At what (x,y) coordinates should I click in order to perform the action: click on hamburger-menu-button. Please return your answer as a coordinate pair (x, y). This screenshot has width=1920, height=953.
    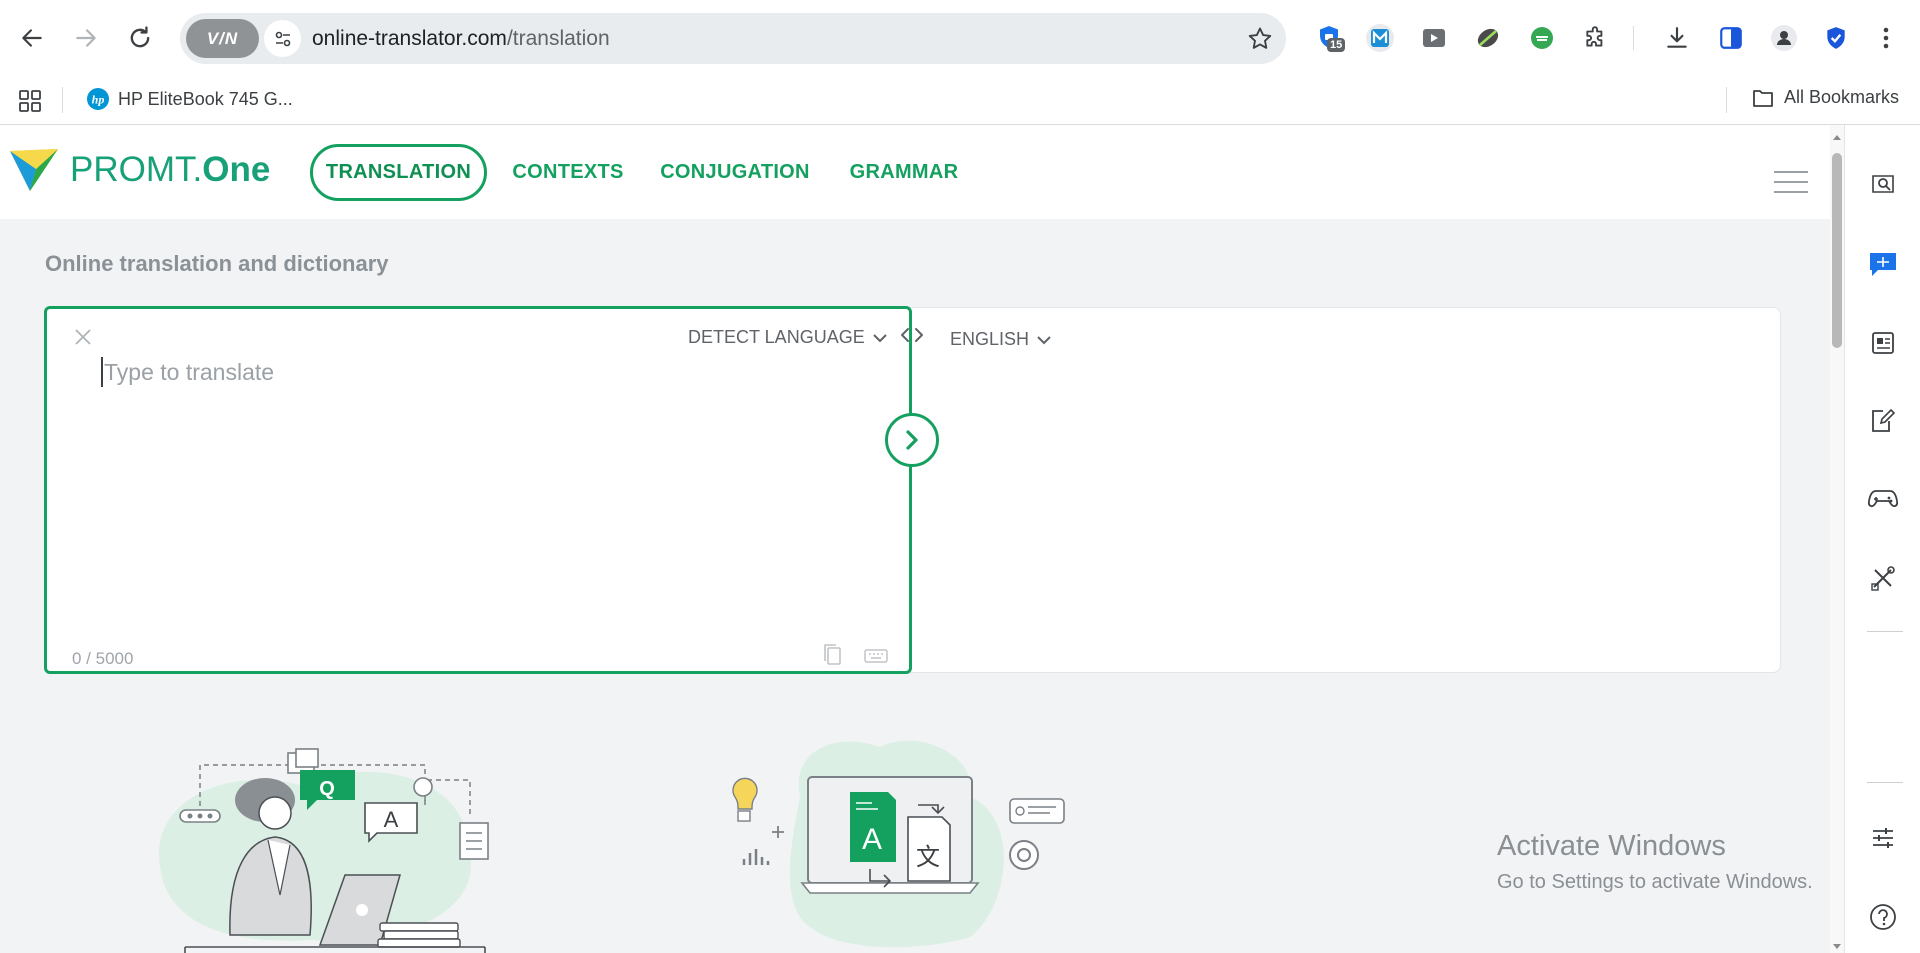
    Looking at the image, I should click on (1791, 186).